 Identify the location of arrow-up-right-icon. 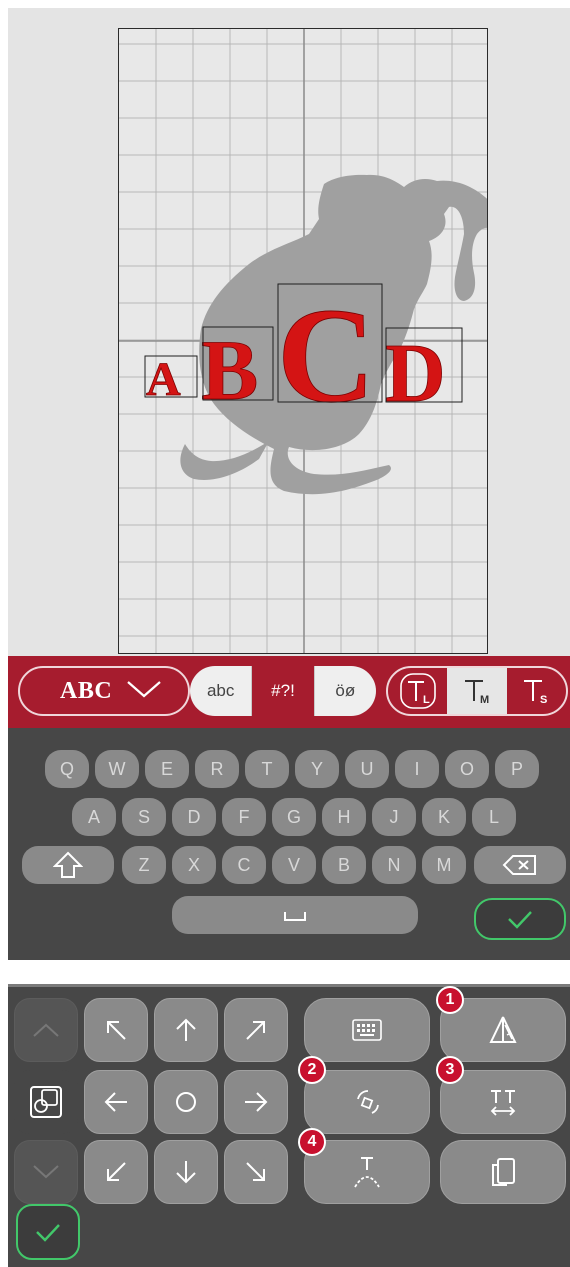
(255, 1030).